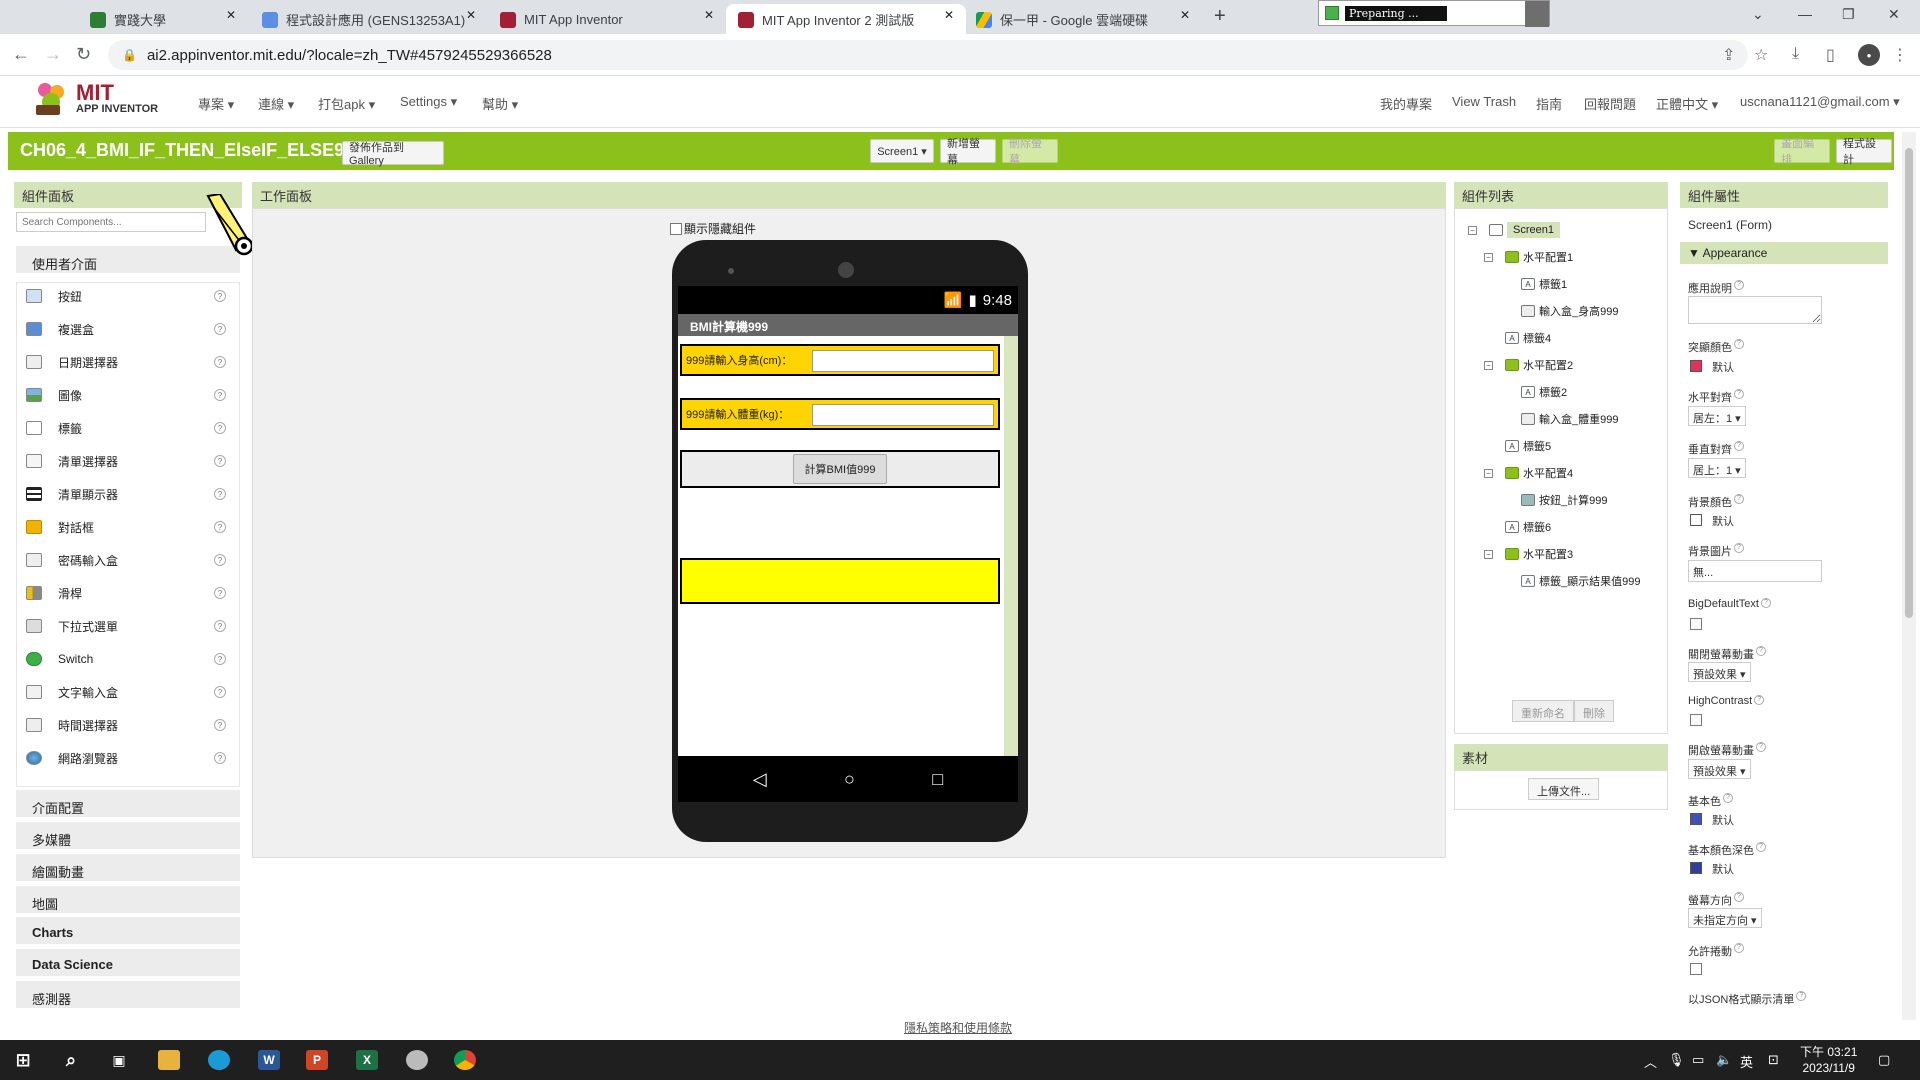 The height and width of the screenshot is (1080, 1920). What do you see at coordinates (346, 103) in the screenshot?
I see `menu-build: 打包apk ▾` at bounding box center [346, 103].